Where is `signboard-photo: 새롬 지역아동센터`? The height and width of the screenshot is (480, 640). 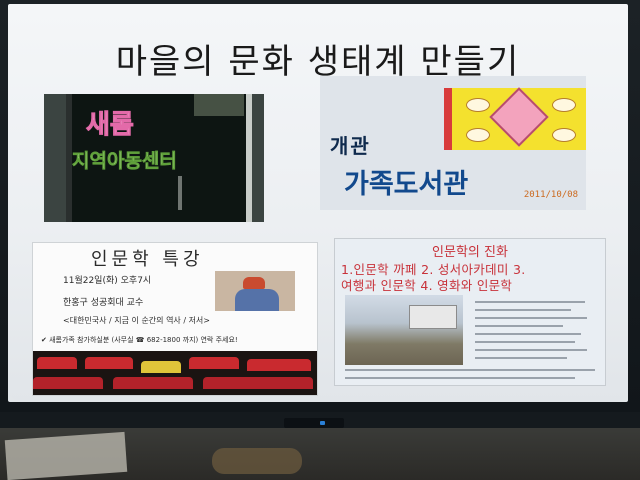
signboard-photo: 새롬 지역아동센터 is located at coordinates (154, 158).